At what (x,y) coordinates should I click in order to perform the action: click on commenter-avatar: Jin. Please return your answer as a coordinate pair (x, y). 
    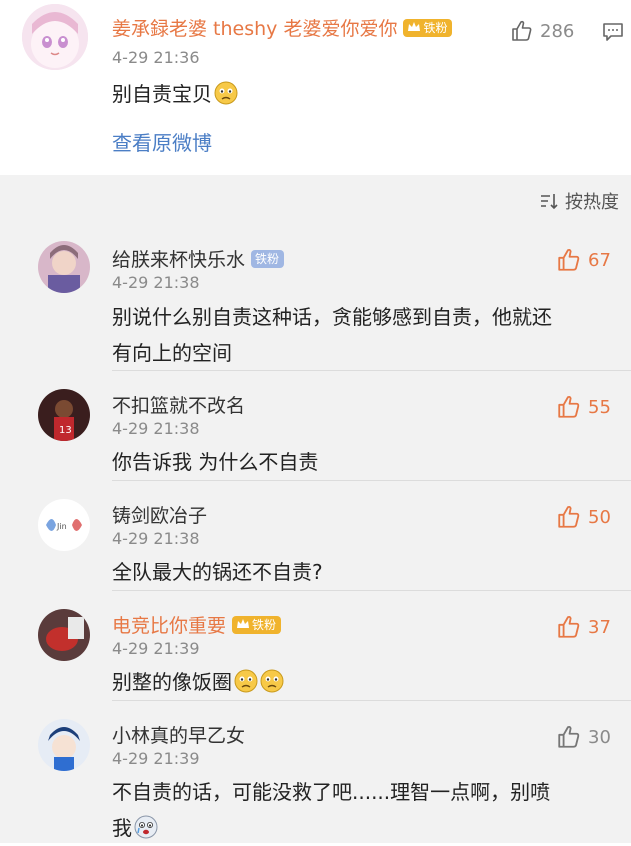
    Looking at the image, I should click on (64, 525).